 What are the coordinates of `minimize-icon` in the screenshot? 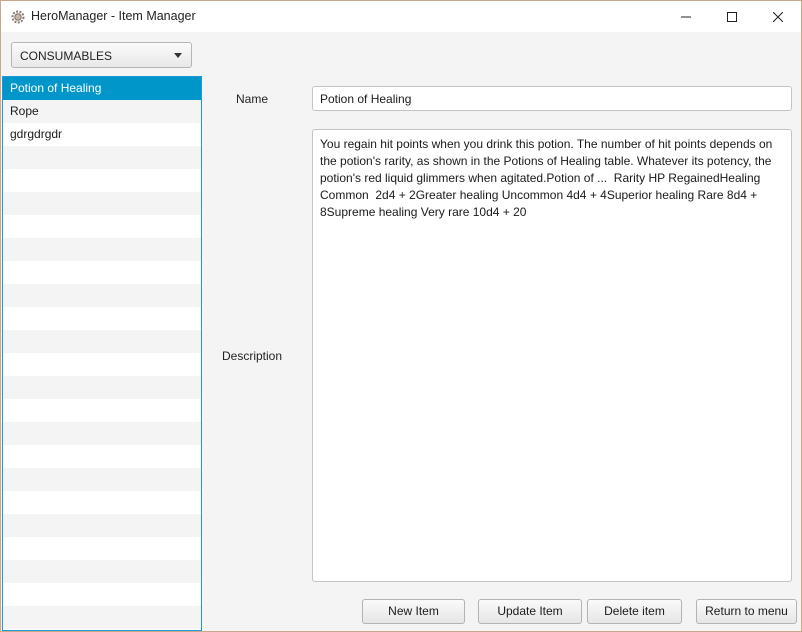 It's located at (686, 16).